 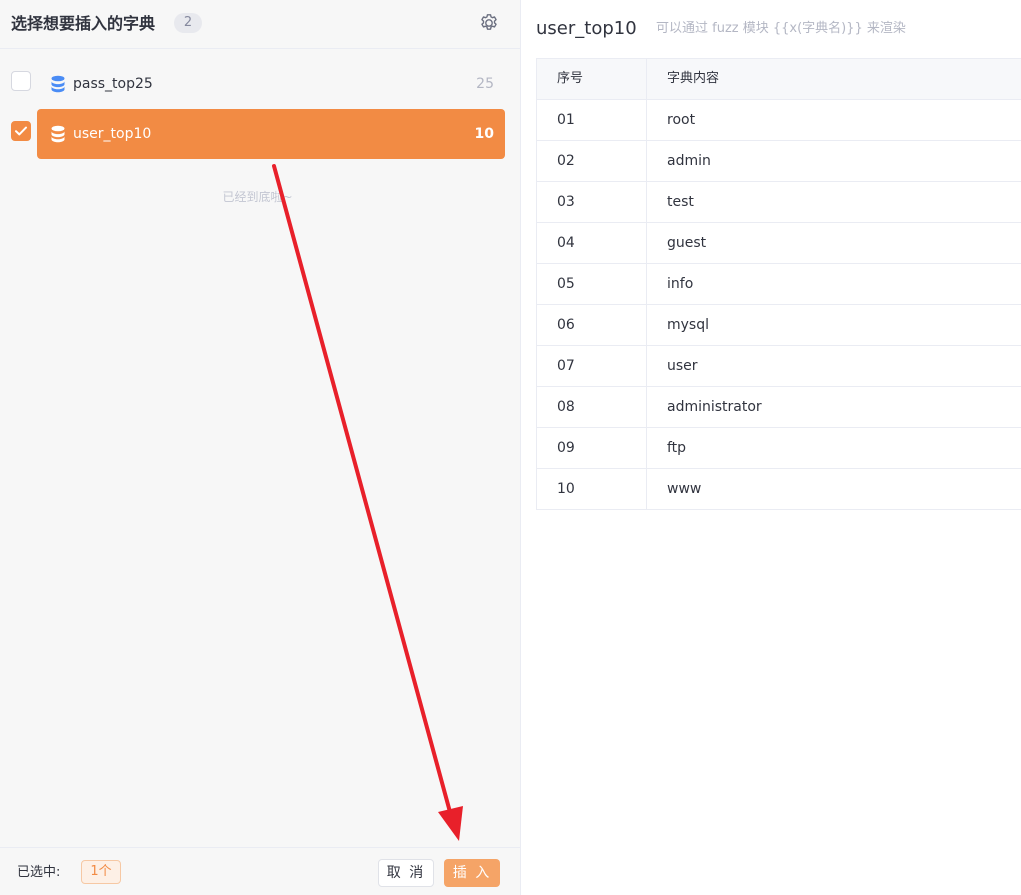 I want to click on column-header-index: 序号, so click(x=592, y=79).